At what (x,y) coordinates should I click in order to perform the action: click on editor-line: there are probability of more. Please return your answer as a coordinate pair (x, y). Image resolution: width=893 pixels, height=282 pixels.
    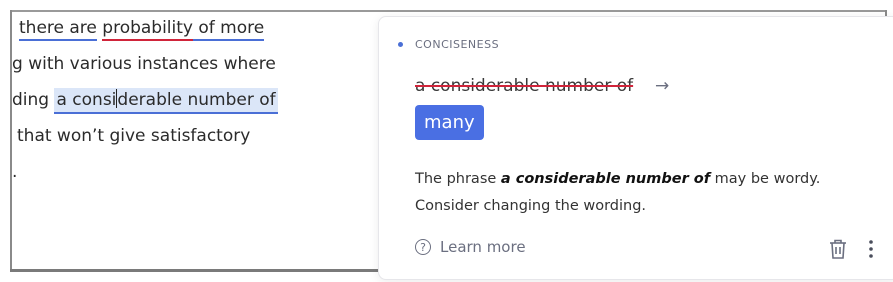
    Looking at the image, I should click on (142, 28).